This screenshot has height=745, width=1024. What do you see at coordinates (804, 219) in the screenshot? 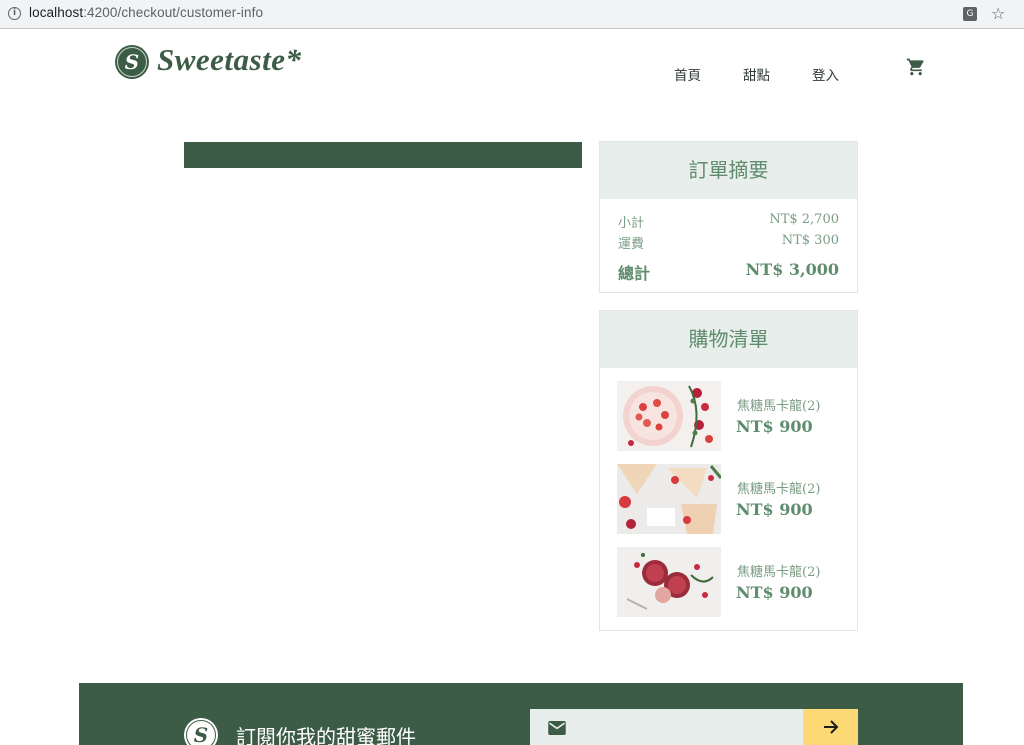
I see `subtotal-value: NT$ 2,700` at bounding box center [804, 219].